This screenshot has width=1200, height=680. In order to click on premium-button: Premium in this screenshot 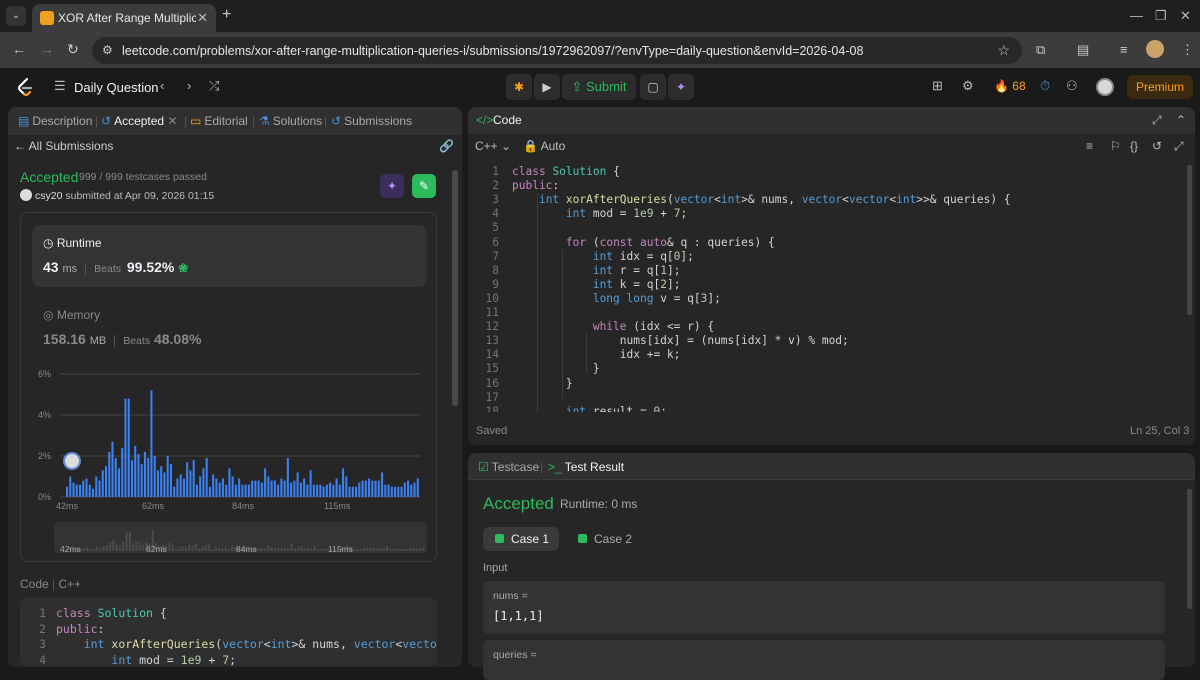, I will do `click(1160, 87)`.